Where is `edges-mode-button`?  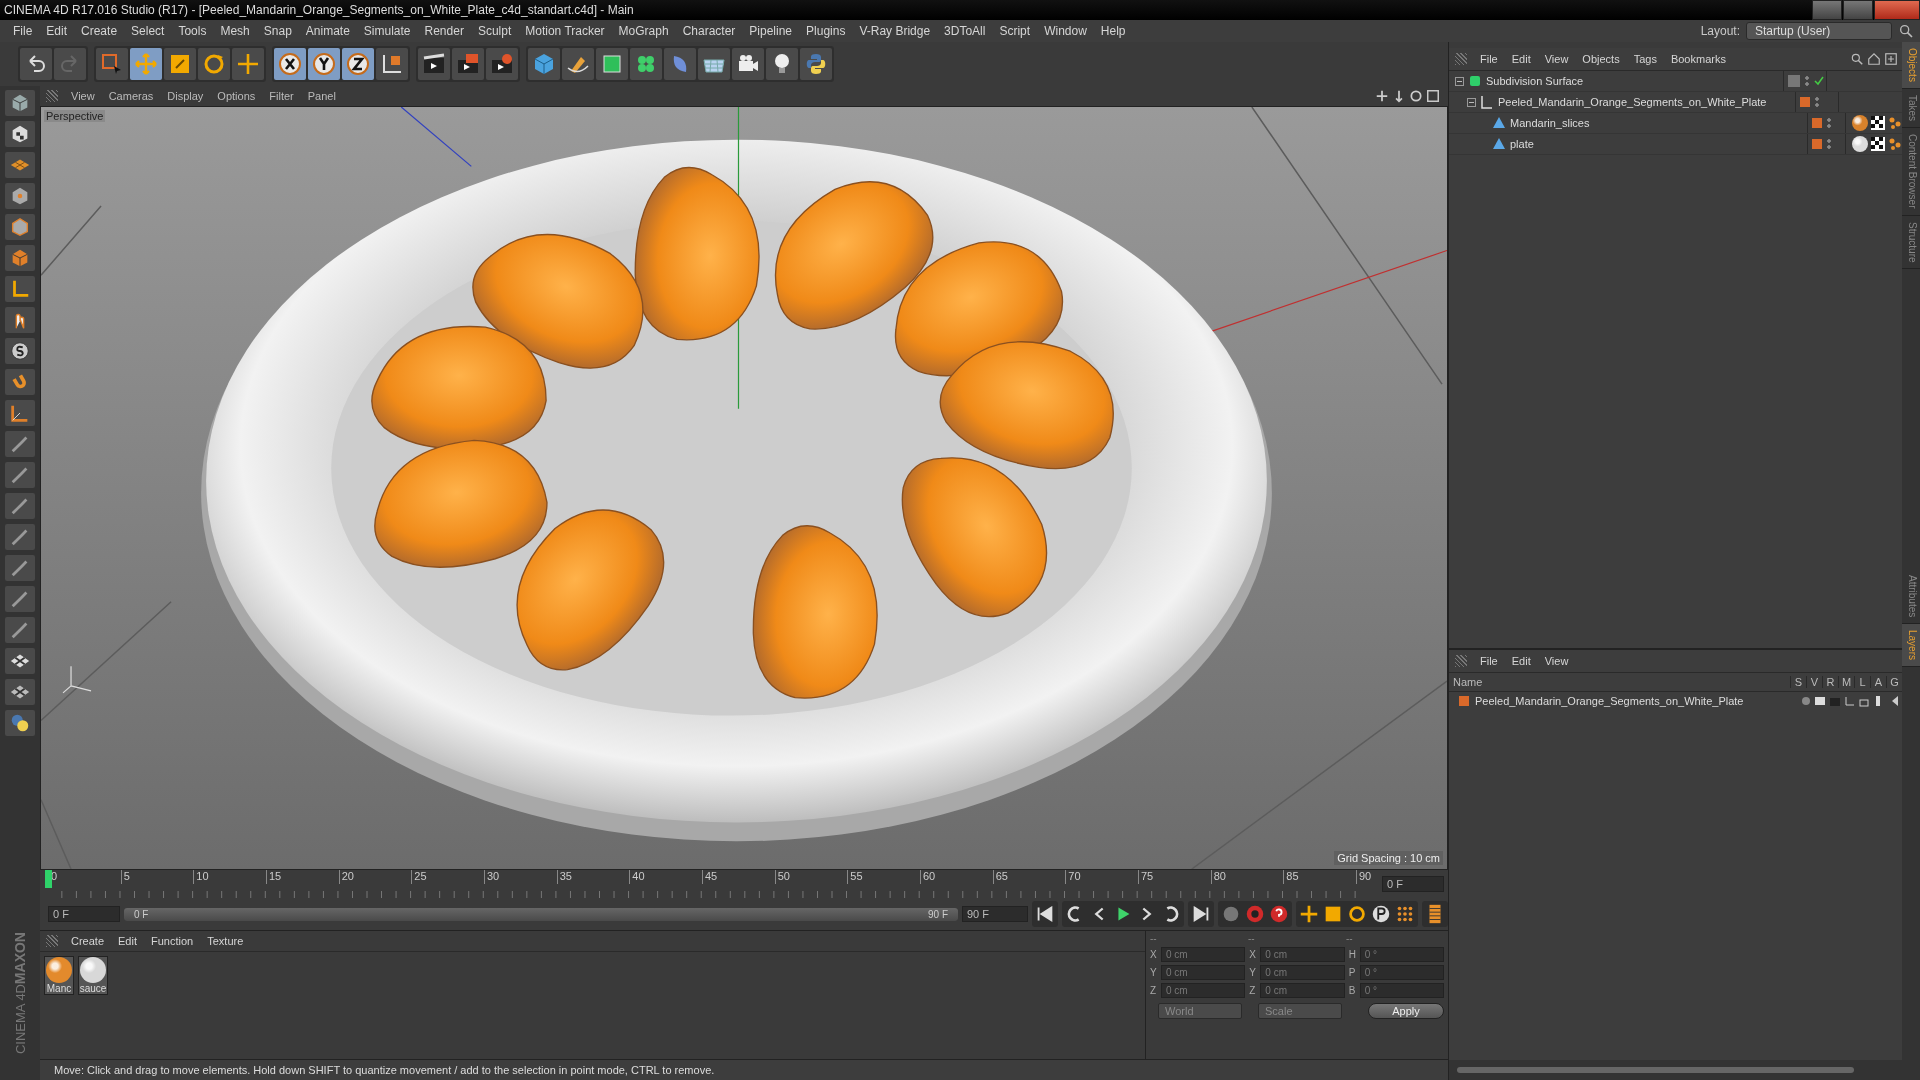
edges-mode-button is located at coordinates (20, 227).